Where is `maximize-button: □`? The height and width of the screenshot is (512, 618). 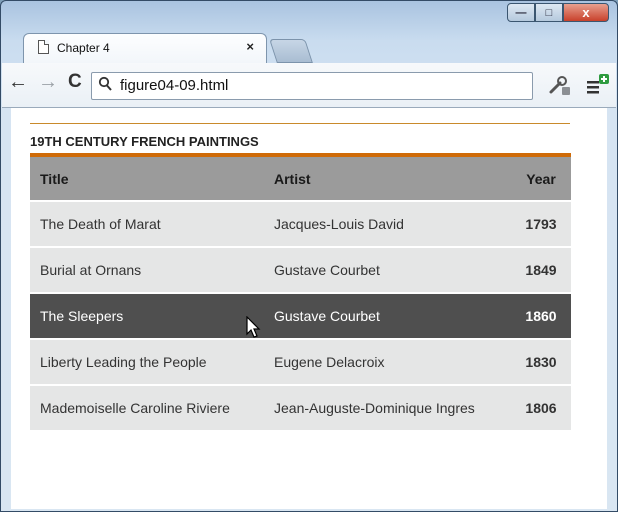
maximize-button: □ is located at coordinates (549, 12).